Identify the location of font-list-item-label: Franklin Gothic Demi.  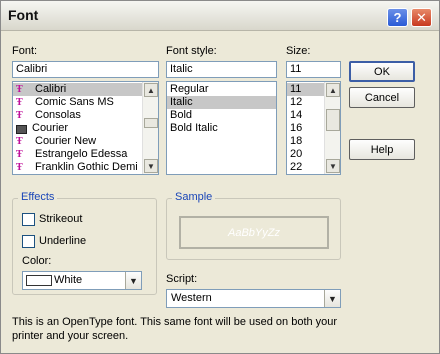
(86, 167).